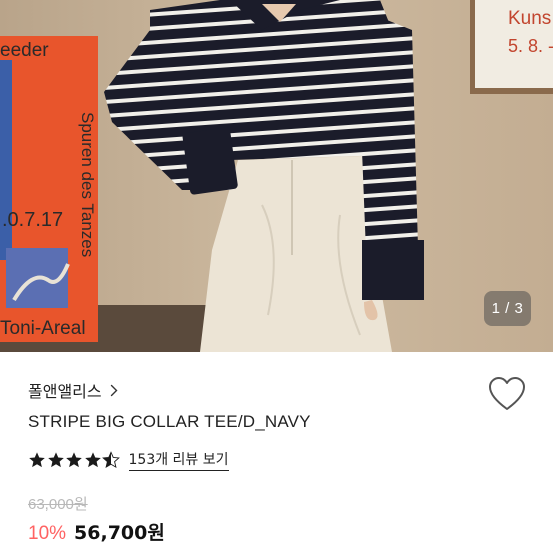  What do you see at coordinates (24, 50) in the screenshot?
I see `poster-text: eeder` at bounding box center [24, 50].